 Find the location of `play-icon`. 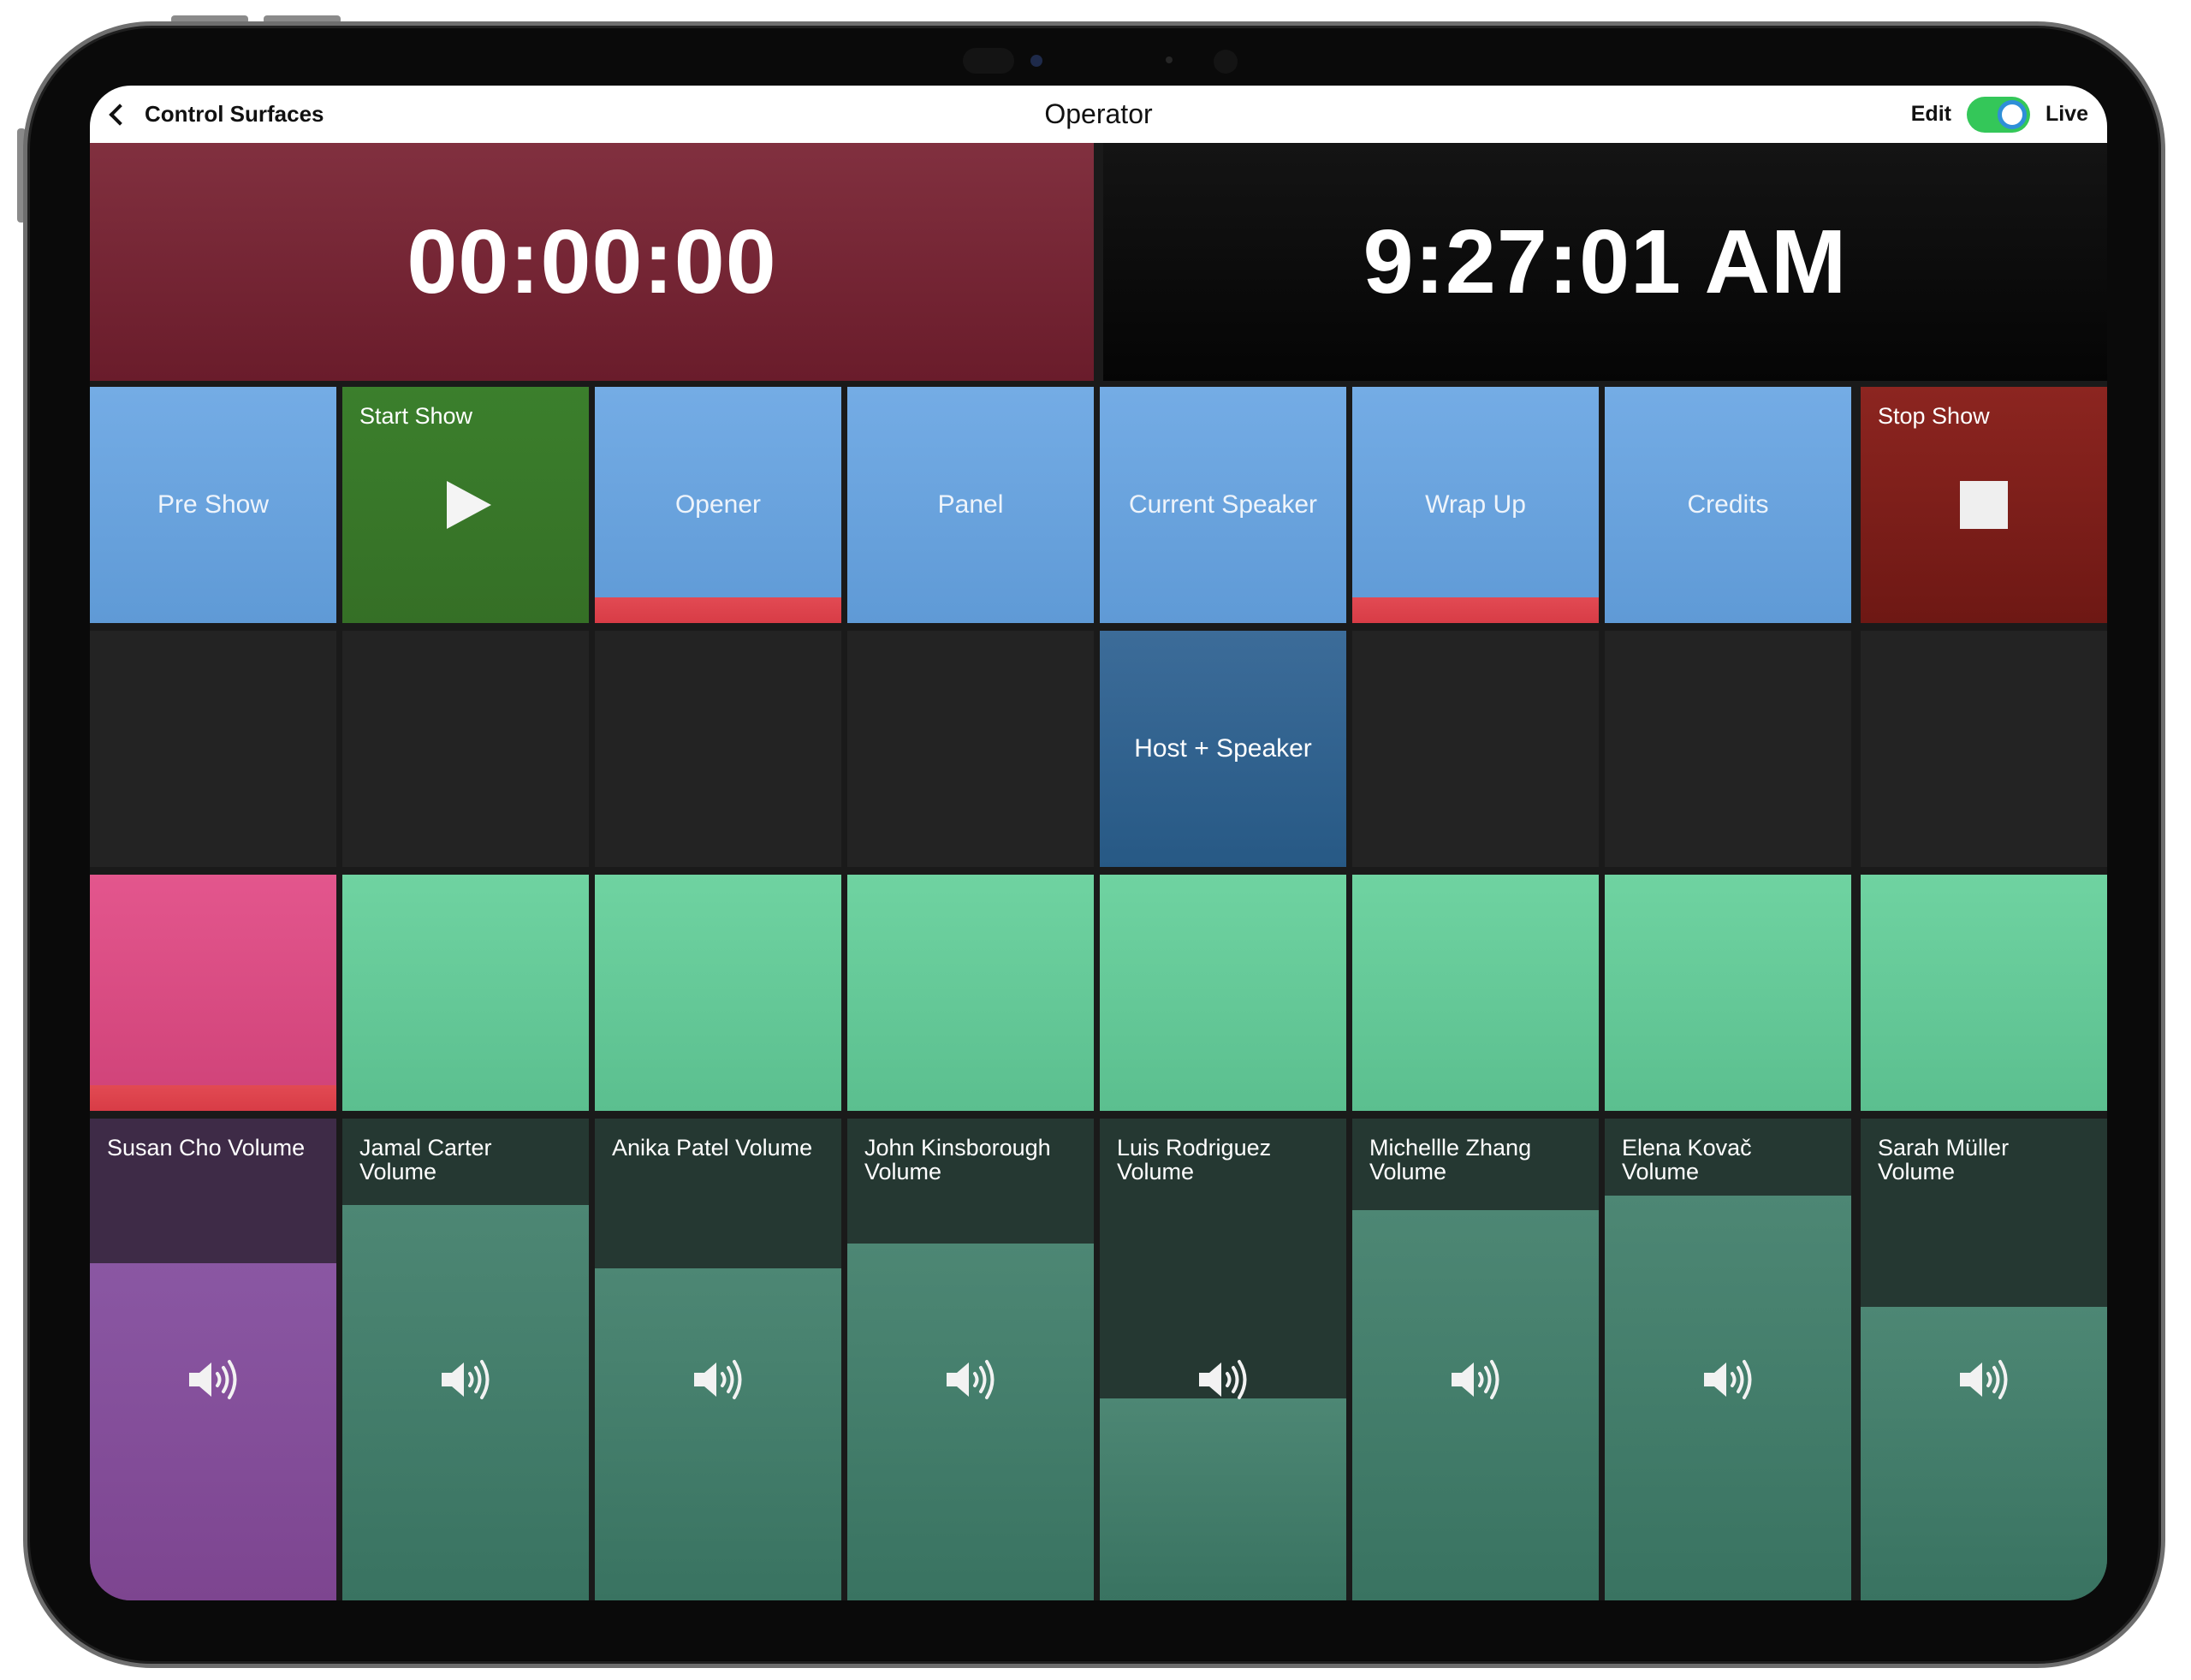

play-icon is located at coordinates (469, 505).